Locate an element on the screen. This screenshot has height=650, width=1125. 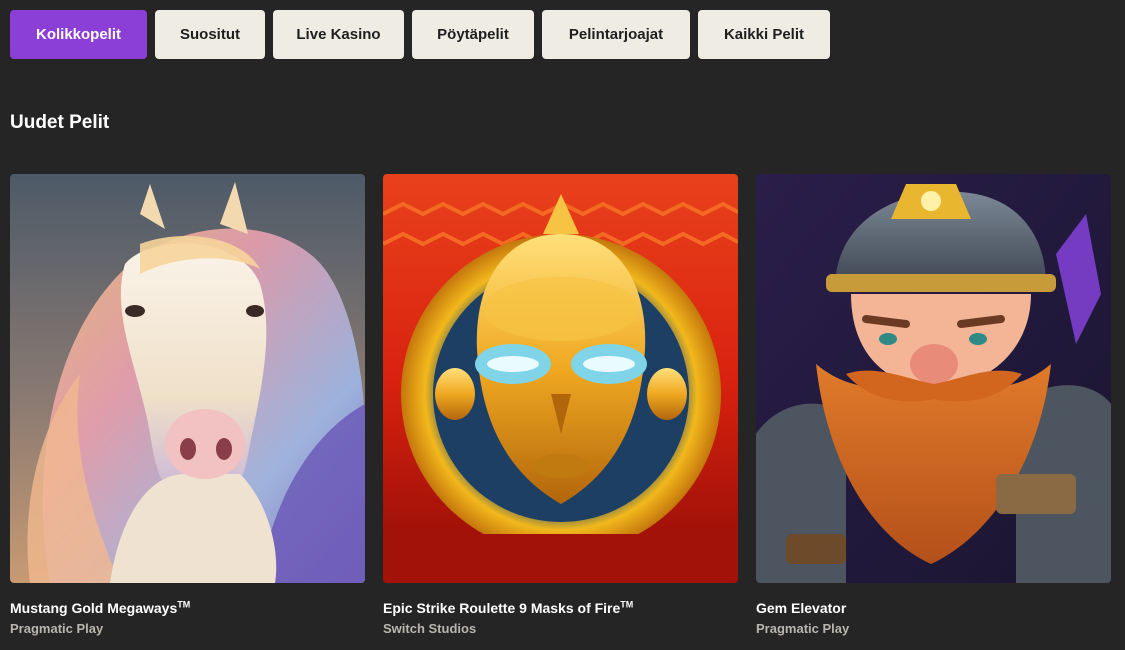
section-title: Uudet Pelit is located at coordinates (60, 122).